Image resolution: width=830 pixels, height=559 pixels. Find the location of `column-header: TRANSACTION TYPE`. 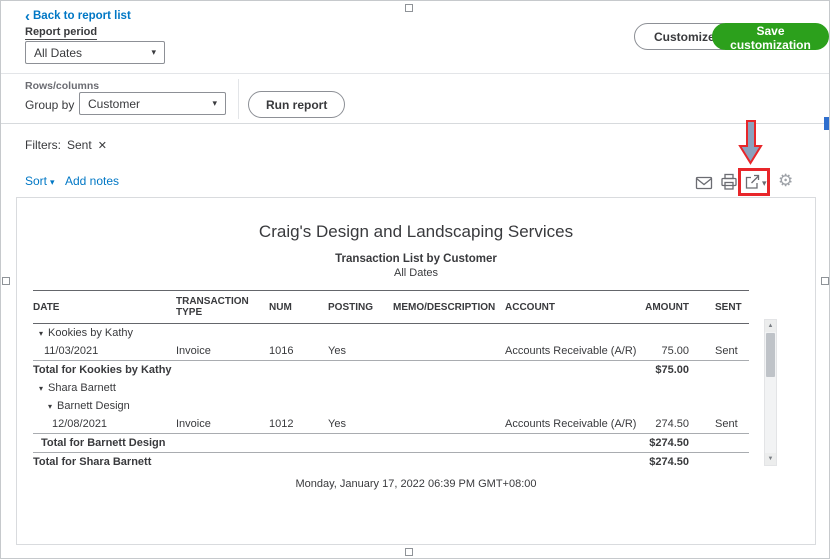

column-header: TRANSACTION TYPE is located at coordinates (212, 307).